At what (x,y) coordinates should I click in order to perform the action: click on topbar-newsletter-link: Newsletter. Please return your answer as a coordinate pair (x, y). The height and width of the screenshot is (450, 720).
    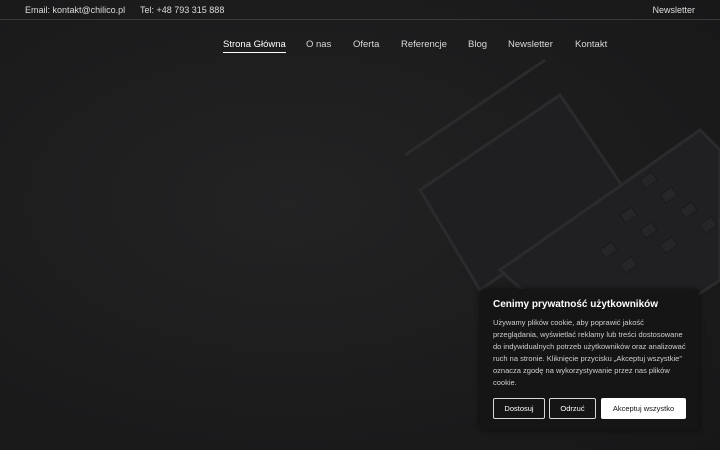
    Looking at the image, I should click on (673, 10).